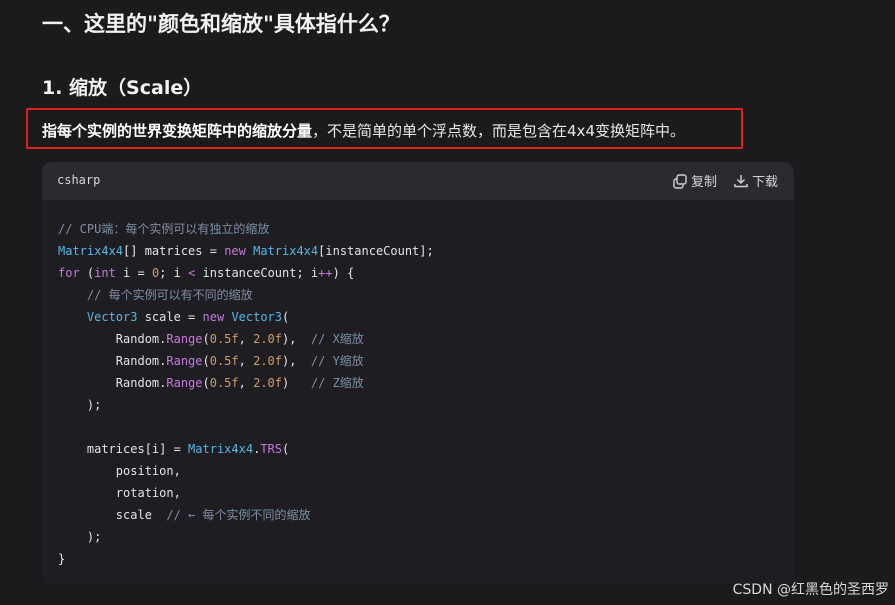  What do you see at coordinates (703, 182) in the screenshot?
I see `copy-label: 复制` at bounding box center [703, 182].